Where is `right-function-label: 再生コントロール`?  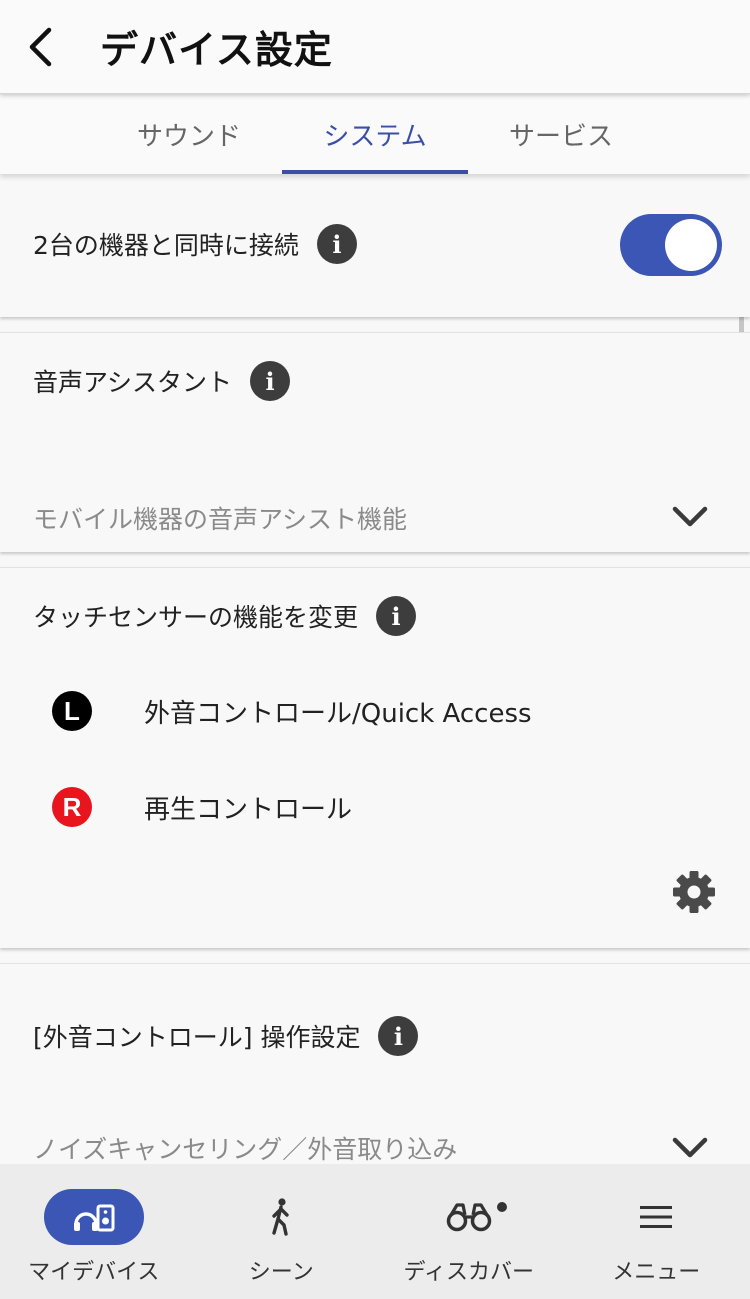 right-function-label: 再生コントロール is located at coordinates (248, 810).